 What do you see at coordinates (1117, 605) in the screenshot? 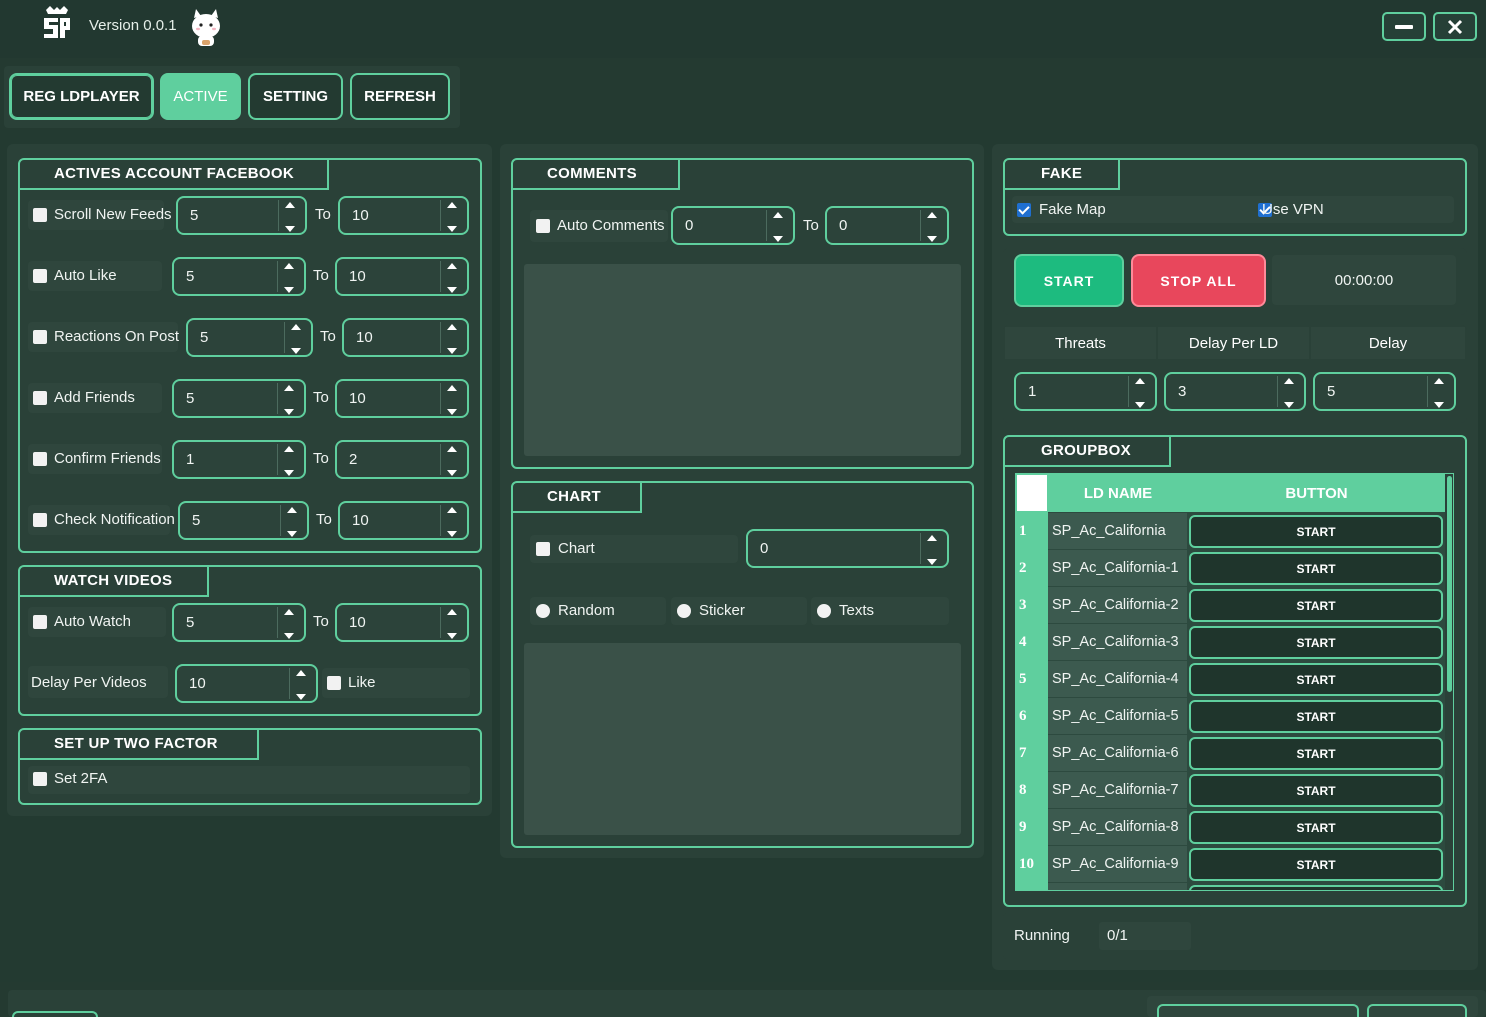
I see `ld-name-cell: SP_Ac_California-2` at bounding box center [1117, 605].